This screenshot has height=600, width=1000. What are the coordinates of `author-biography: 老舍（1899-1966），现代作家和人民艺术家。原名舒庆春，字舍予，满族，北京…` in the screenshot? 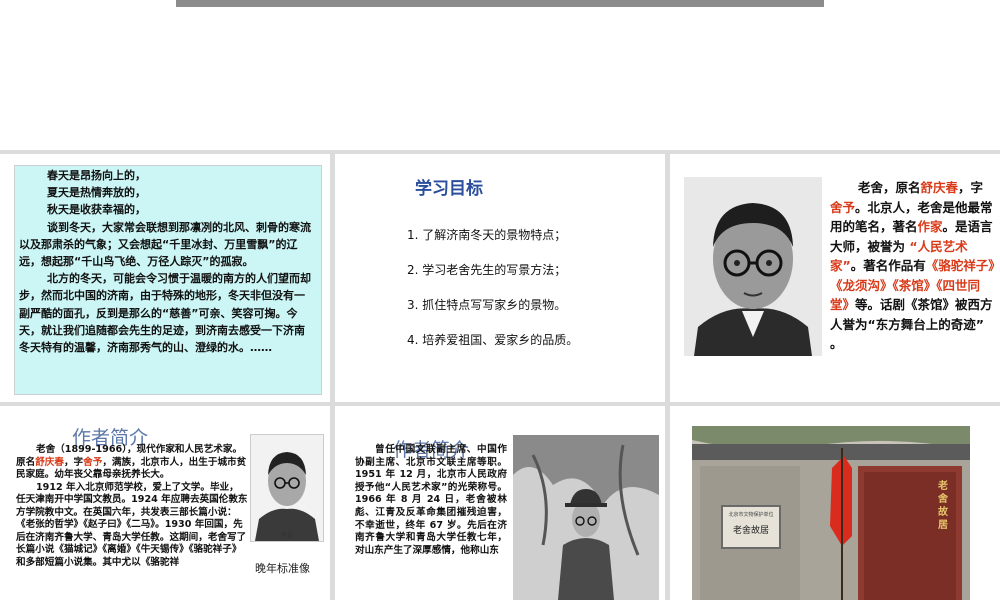 It's located at (132, 506).